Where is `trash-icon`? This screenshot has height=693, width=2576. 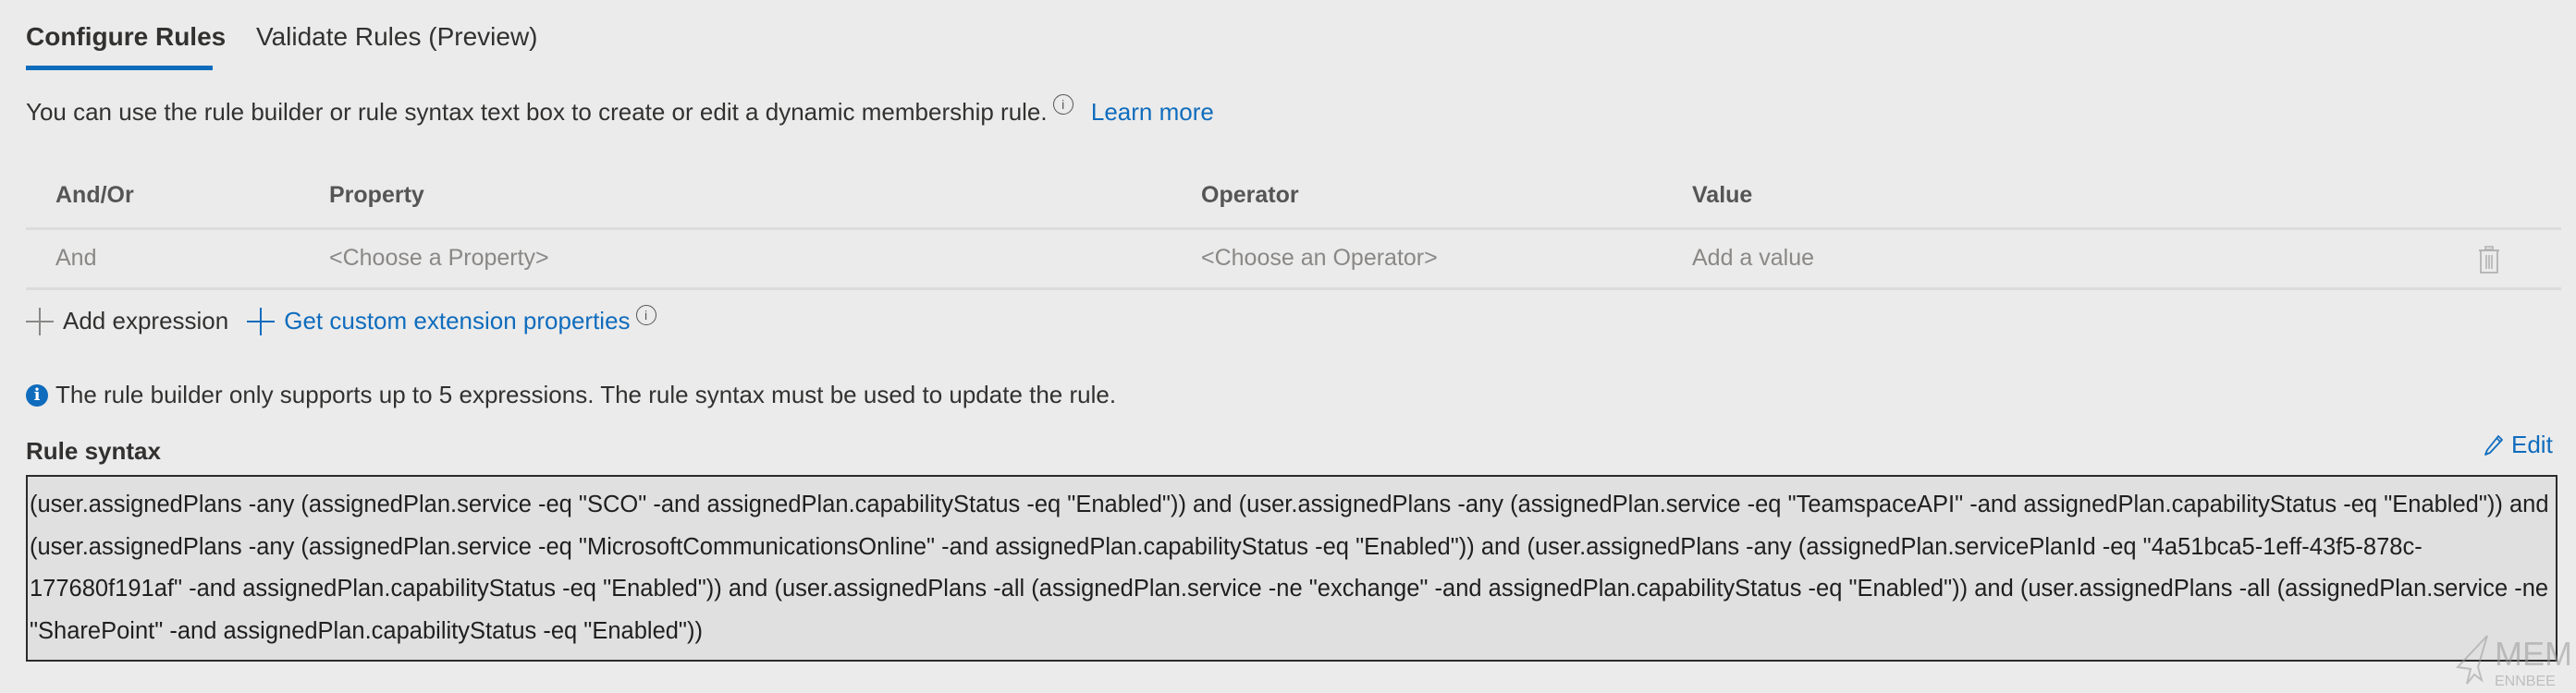
trash-icon is located at coordinates (2489, 260).